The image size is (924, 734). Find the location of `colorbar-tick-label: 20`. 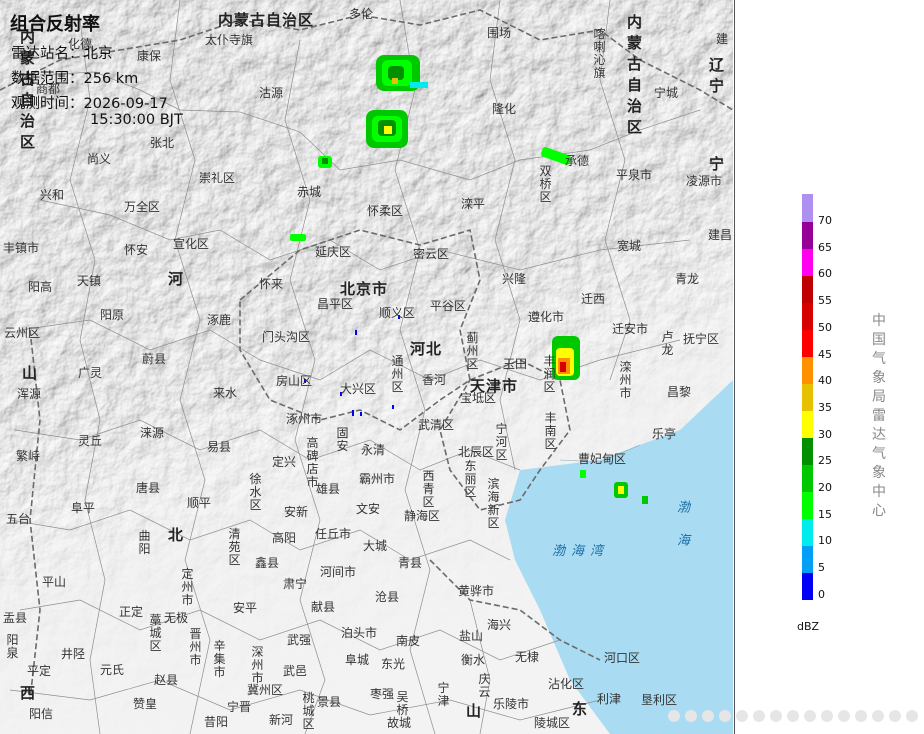

colorbar-tick-label: 20 is located at coordinates (825, 487).